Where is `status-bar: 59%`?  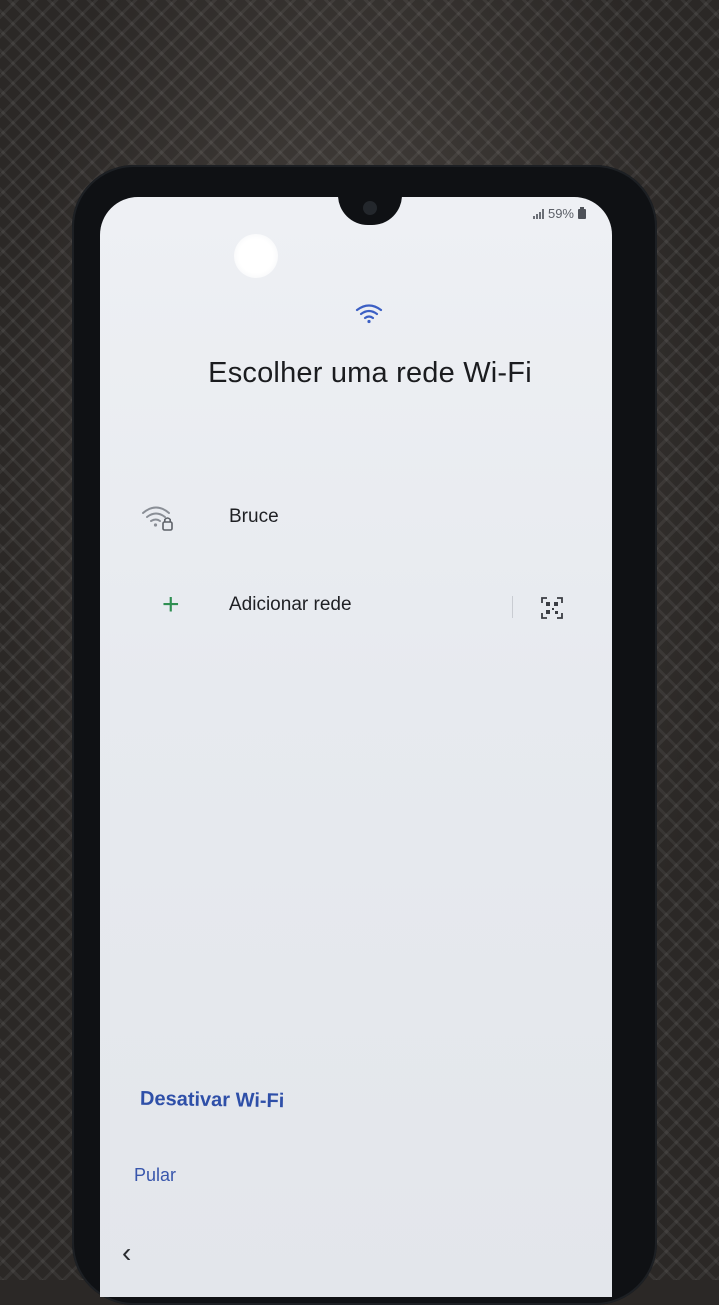
status-bar: 59% is located at coordinates (559, 213).